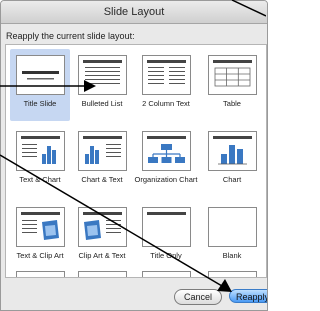 Image resolution: width=320 pixels, height=311 pixels. What do you see at coordinates (166, 179) in the screenshot?
I see `layout-label: Organization Chart` at bounding box center [166, 179].